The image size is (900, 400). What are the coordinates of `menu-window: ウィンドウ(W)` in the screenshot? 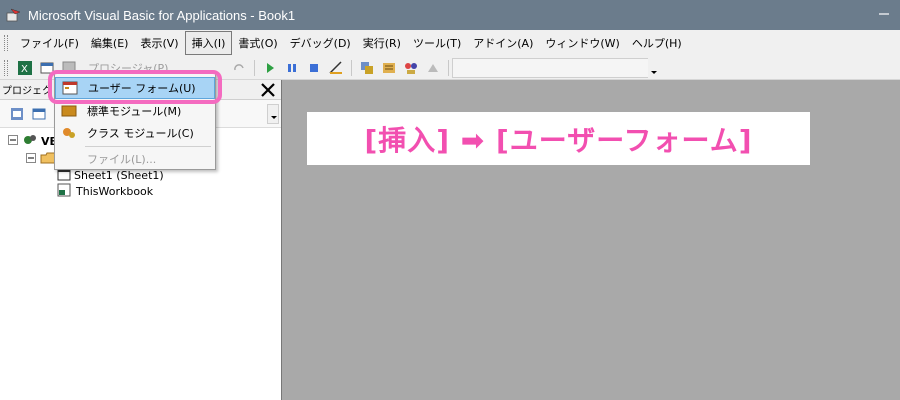 It's located at (582, 43).